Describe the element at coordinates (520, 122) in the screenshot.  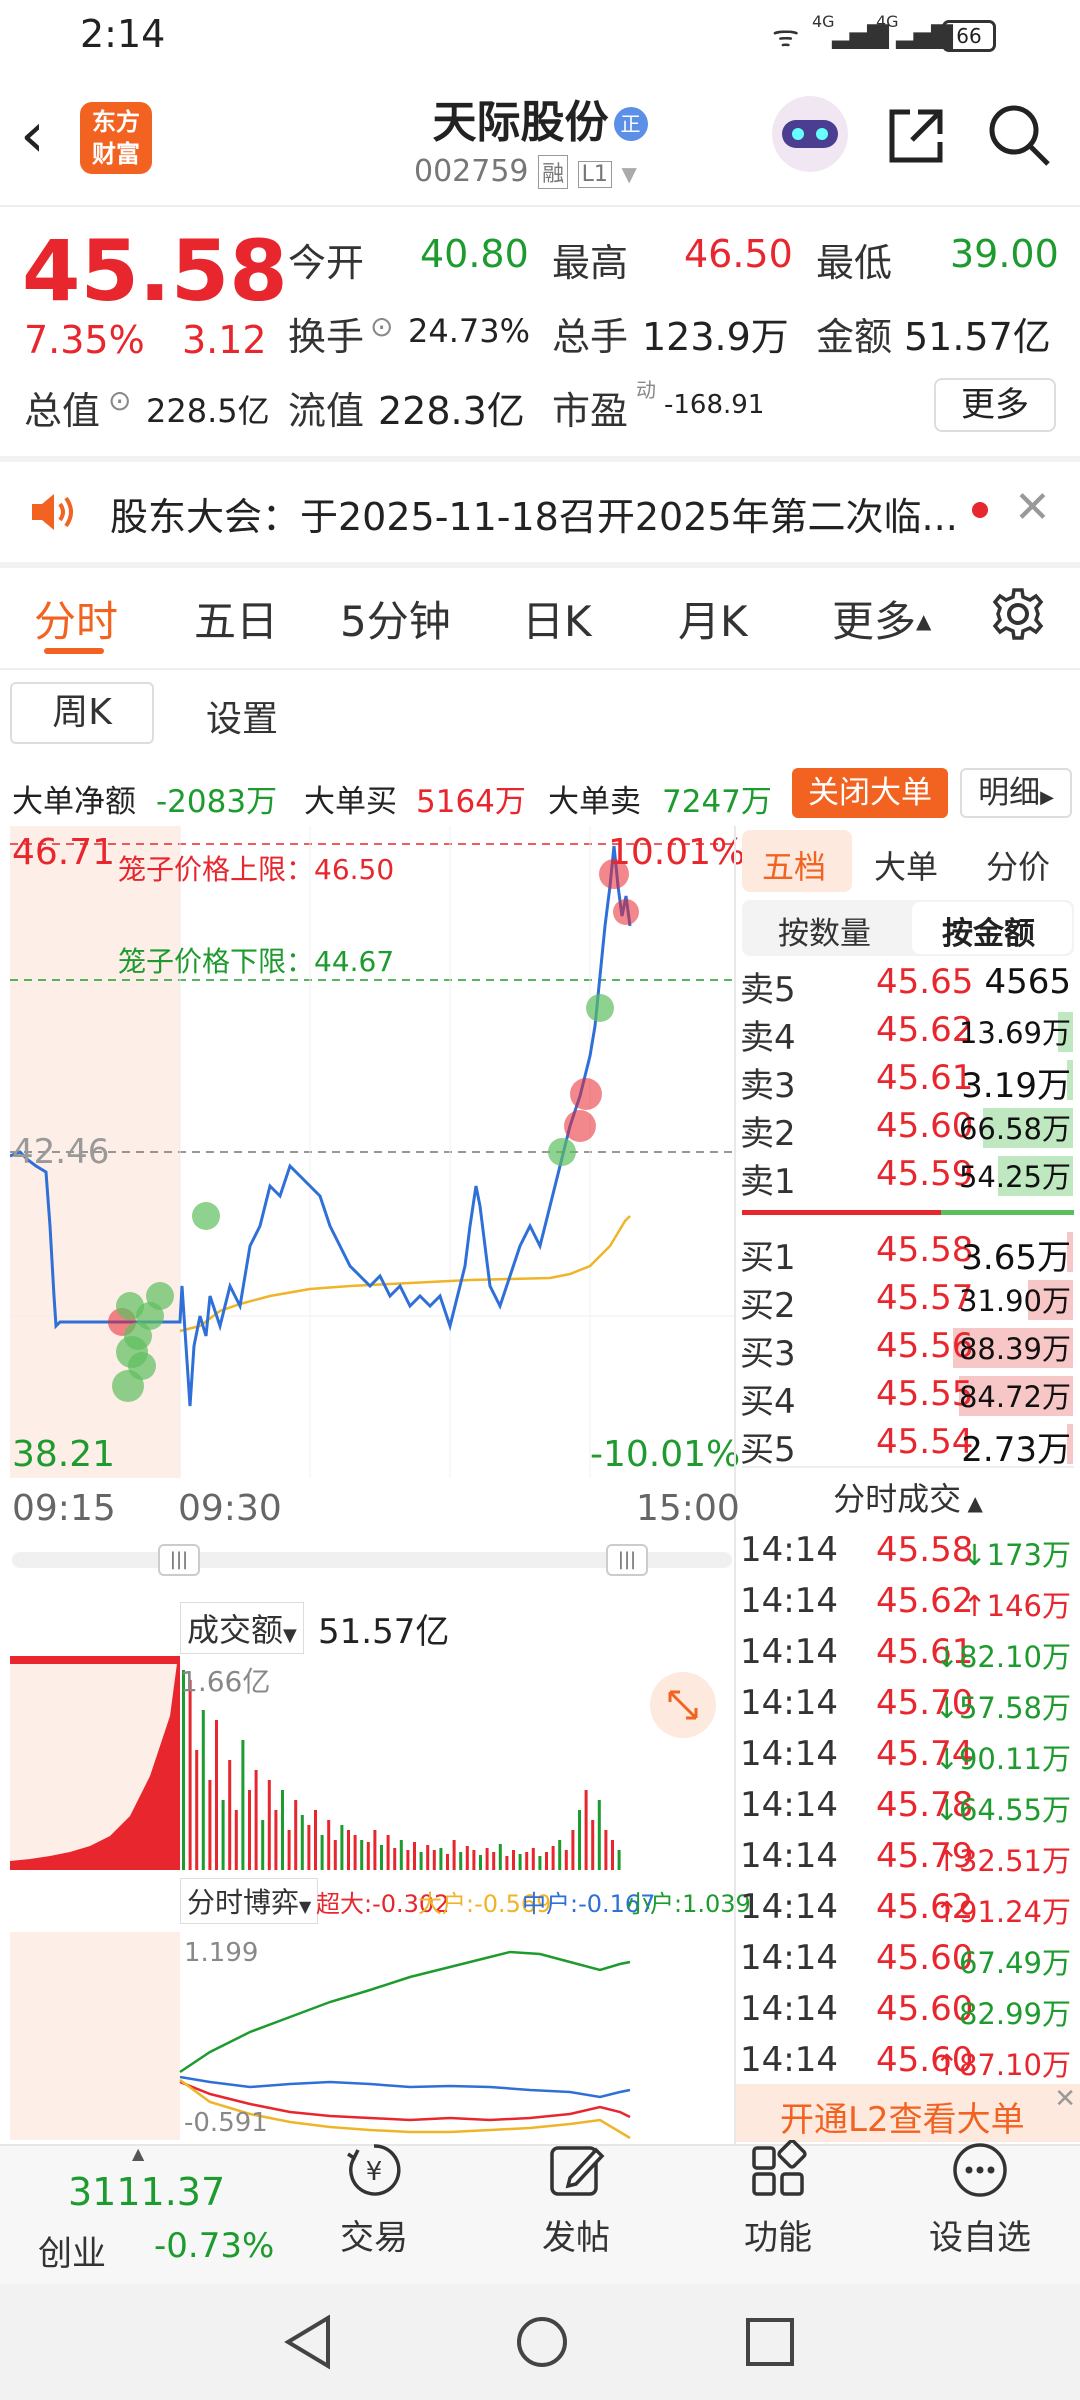
I see `stock-name: 天际股份` at that location.